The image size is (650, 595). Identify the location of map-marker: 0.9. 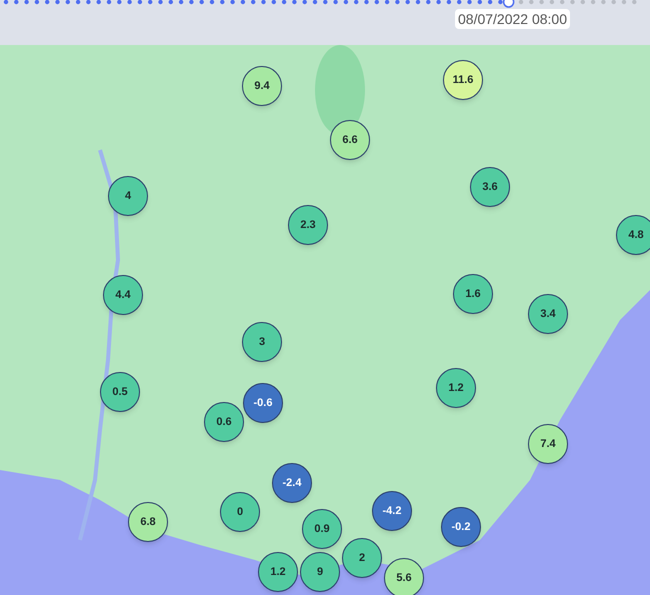
(322, 529).